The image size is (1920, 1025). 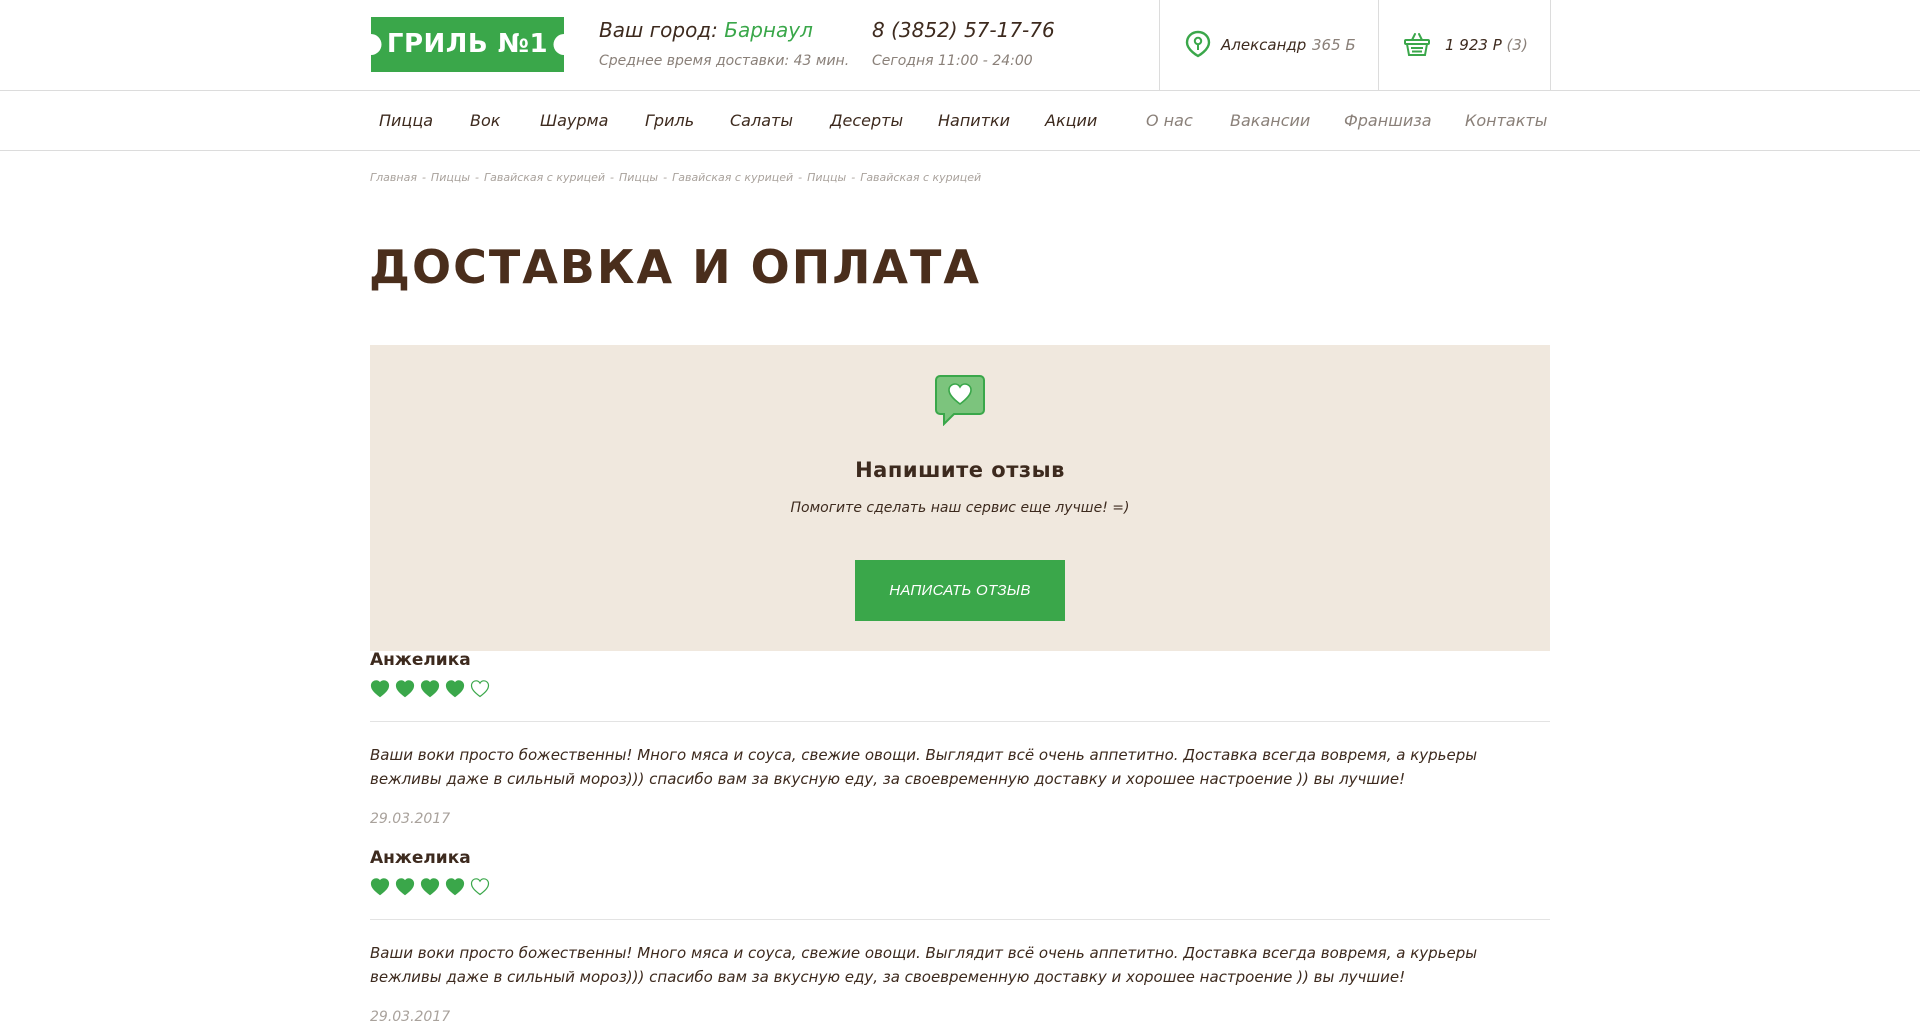 I want to click on cart-total: 1 923 Р, so click(x=1473, y=45).